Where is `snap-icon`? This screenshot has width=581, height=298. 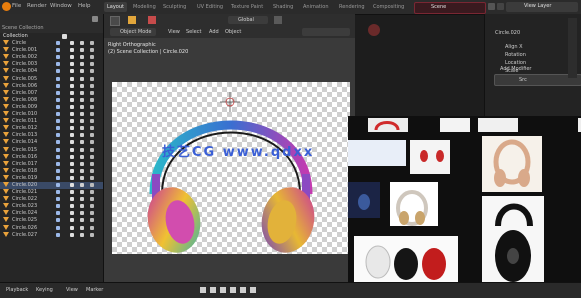
snap-icon is located at coordinates (278, 20).